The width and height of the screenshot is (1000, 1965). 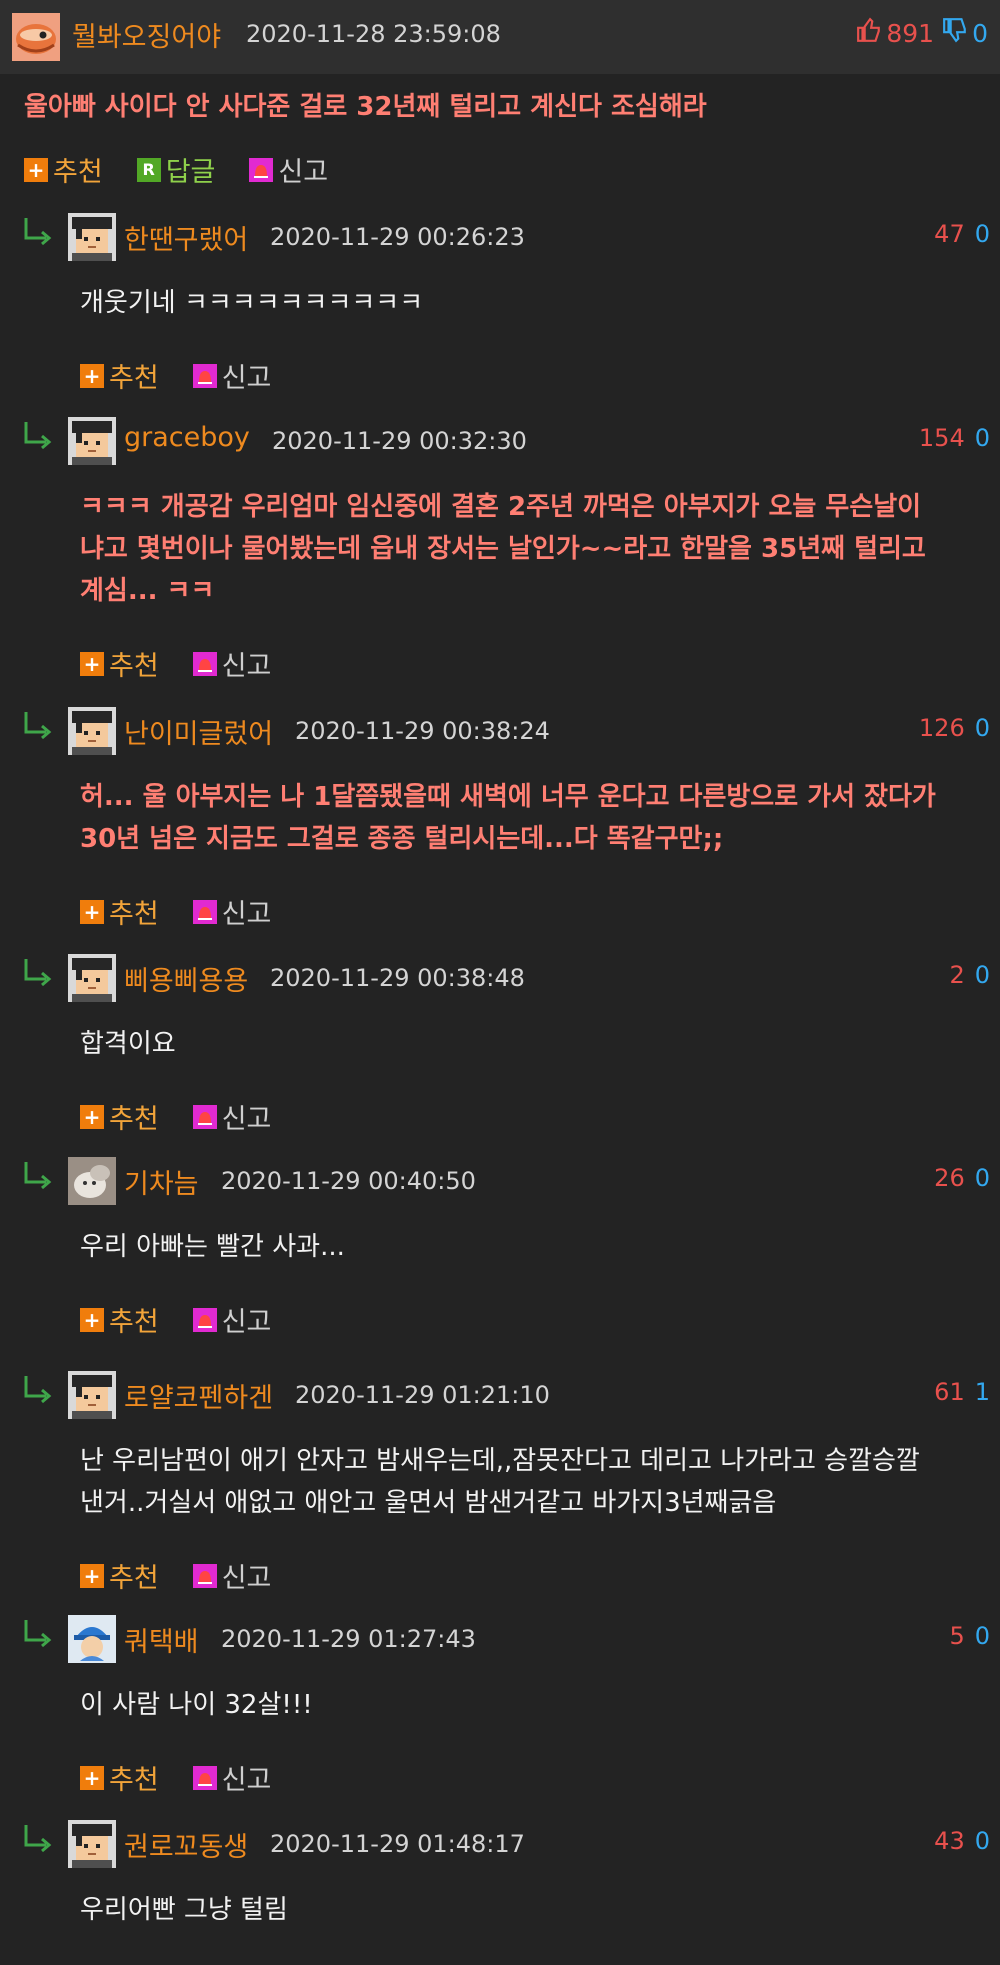 What do you see at coordinates (422, 731) in the screenshot?
I see `reply-date: 2020-11-29 00:38:24` at bounding box center [422, 731].